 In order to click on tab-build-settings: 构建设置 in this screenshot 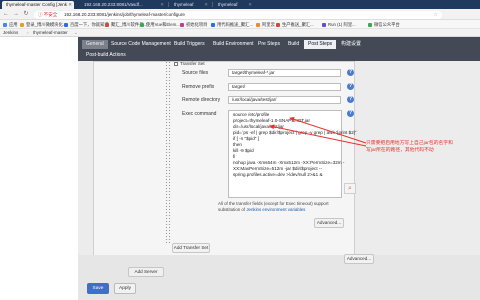, I will do `click(351, 44)`.